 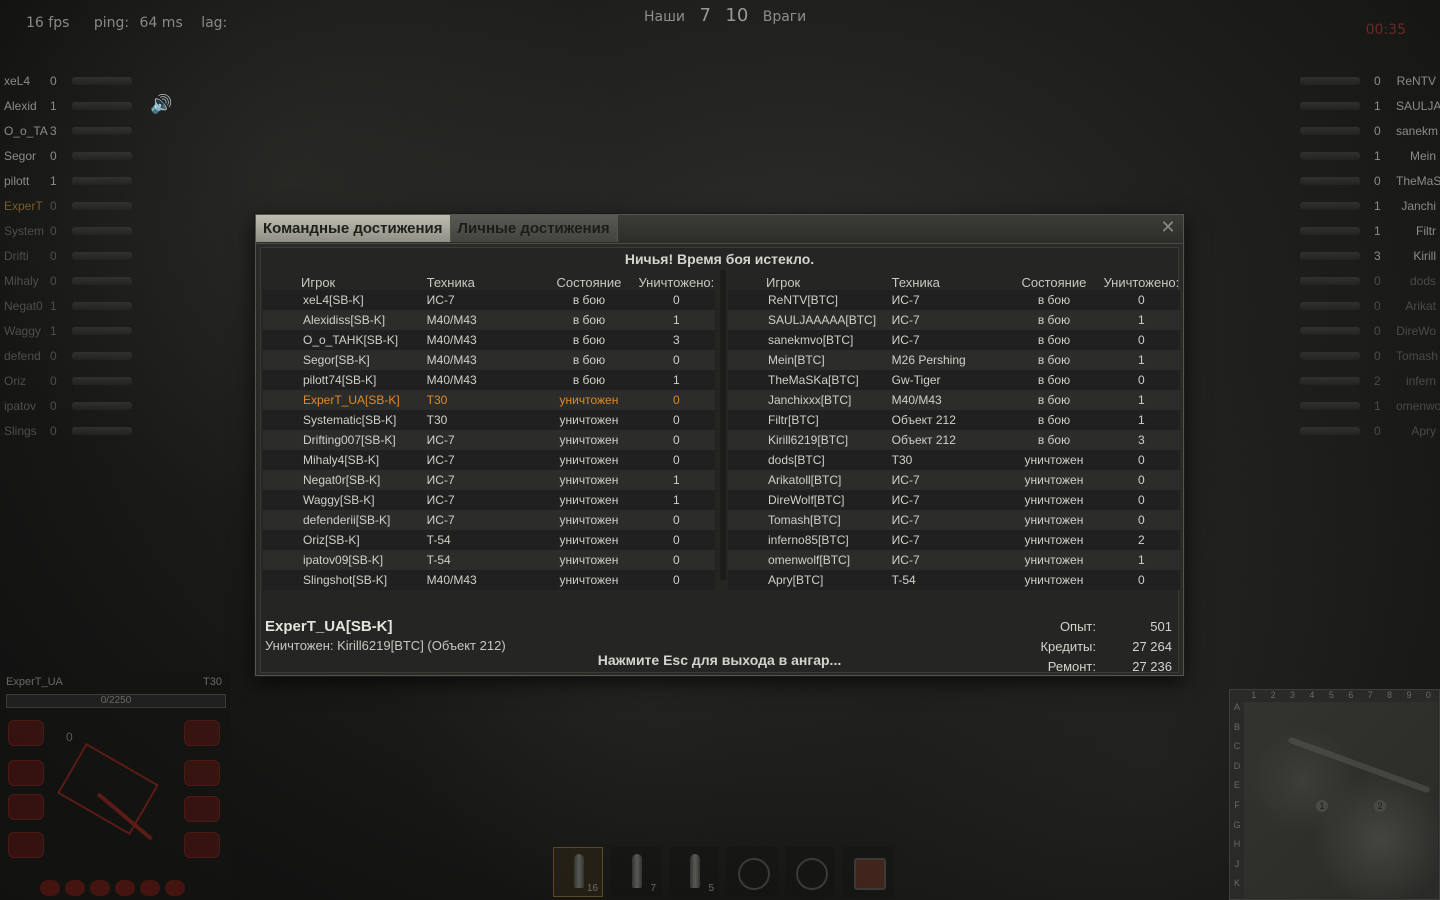 What do you see at coordinates (26, 733) in the screenshot?
I see `radio-module-icon` at bounding box center [26, 733].